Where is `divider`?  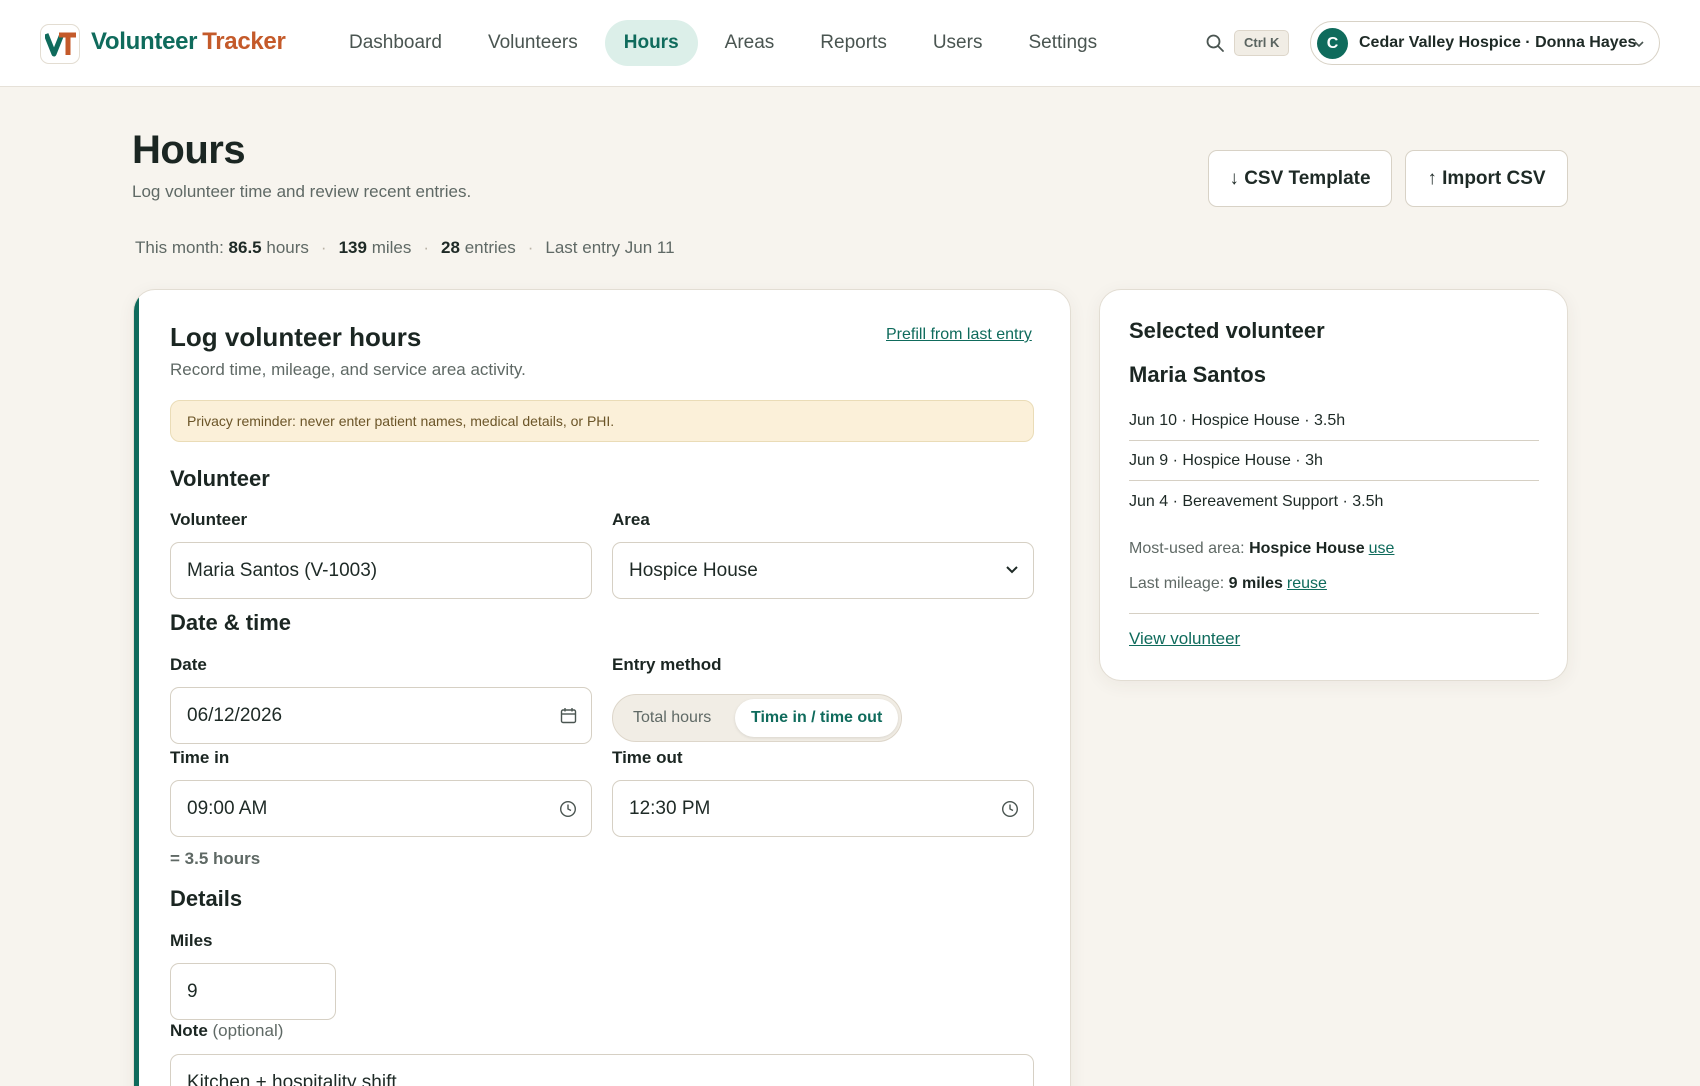 divider is located at coordinates (1334, 613).